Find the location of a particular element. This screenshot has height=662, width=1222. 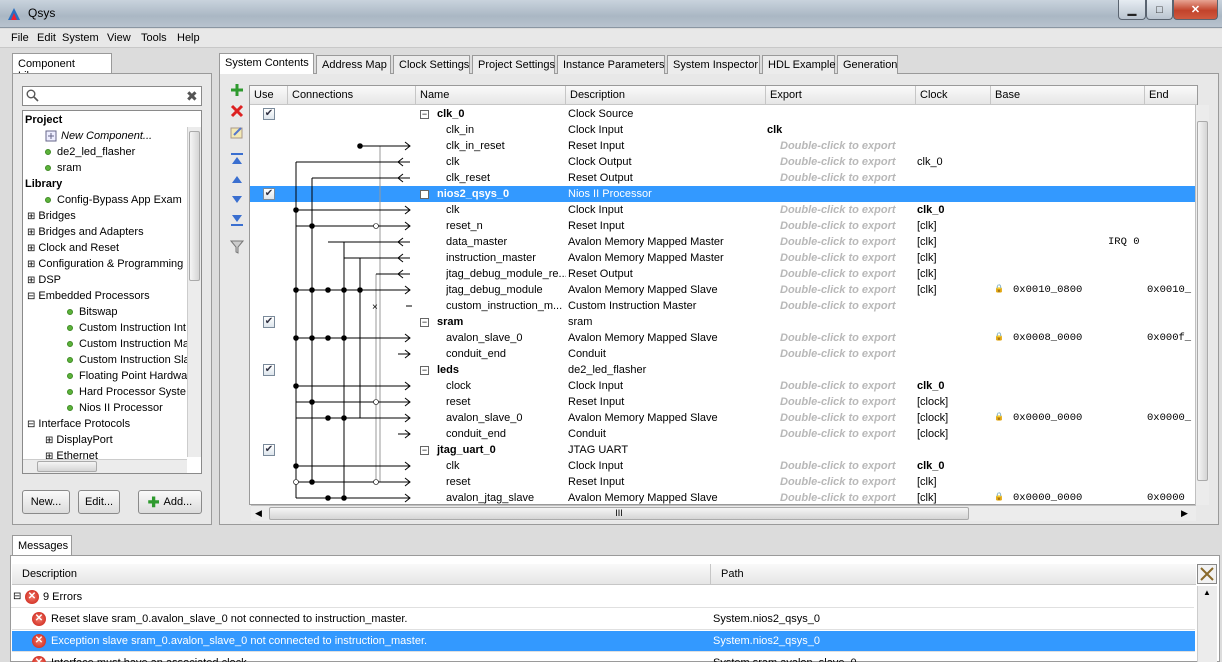

row-base: 0x0010_0800 is located at coordinates (1078, 290).